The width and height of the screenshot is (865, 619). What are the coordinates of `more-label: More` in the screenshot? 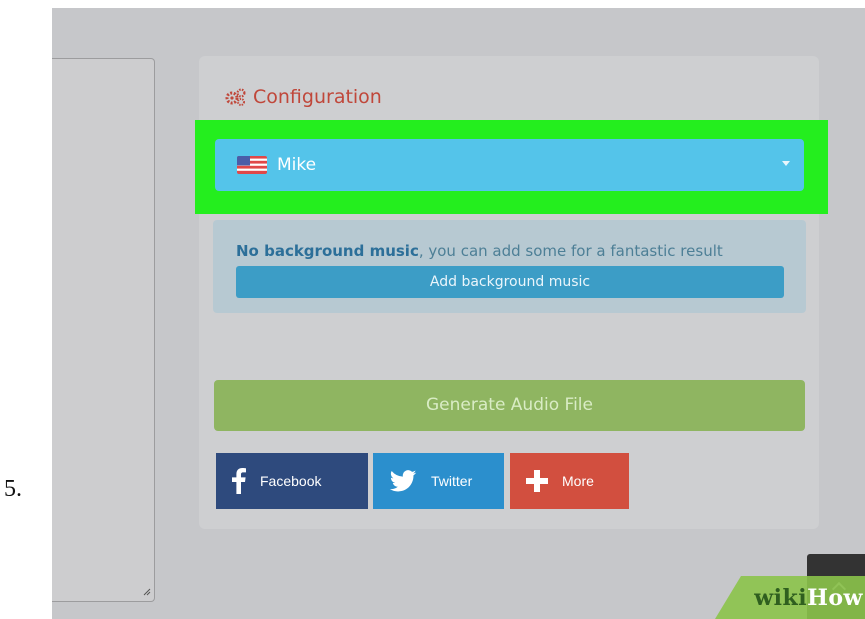 It's located at (578, 481).